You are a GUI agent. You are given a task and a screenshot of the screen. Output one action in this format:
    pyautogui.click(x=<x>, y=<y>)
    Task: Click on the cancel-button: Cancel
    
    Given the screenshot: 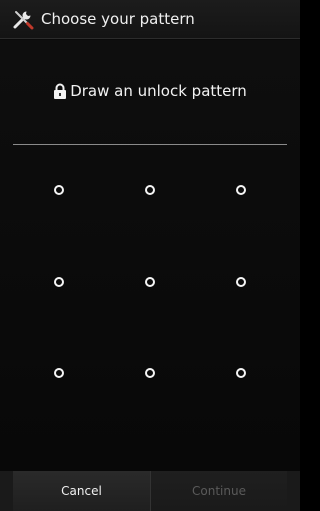 What is the action you would take?
    pyautogui.click(x=81, y=491)
    